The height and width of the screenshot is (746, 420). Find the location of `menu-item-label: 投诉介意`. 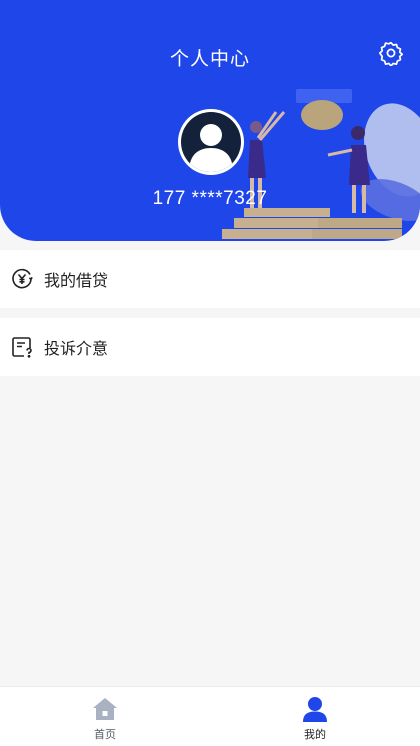

menu-item-label: 投诉介意 is located at coordinates (76, 348).